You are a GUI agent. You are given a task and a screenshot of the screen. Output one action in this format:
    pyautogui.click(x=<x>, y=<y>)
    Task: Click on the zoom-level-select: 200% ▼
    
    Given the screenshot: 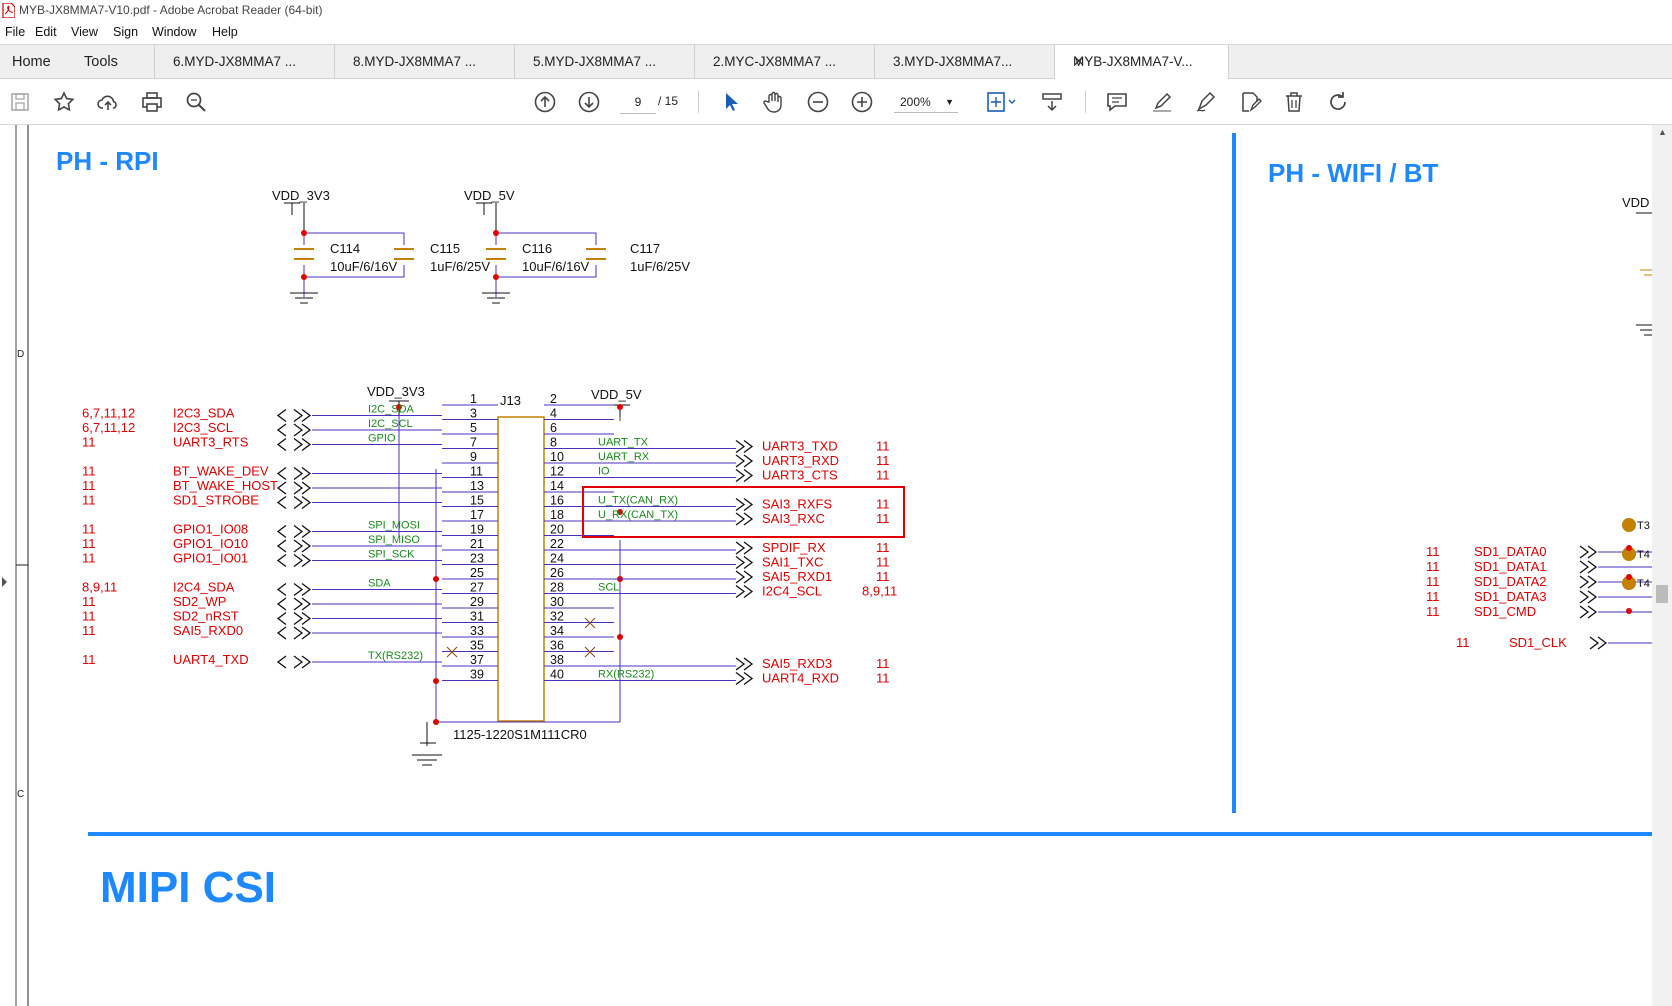 What is the action you would take?
    pyautogui.click(x=926, y=102)
    